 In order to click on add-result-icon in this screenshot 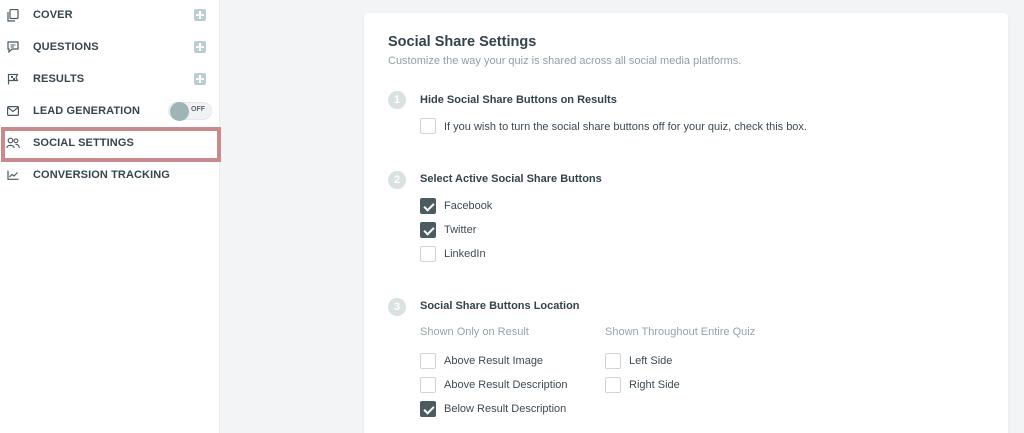, I will do `click(200, 79)`.